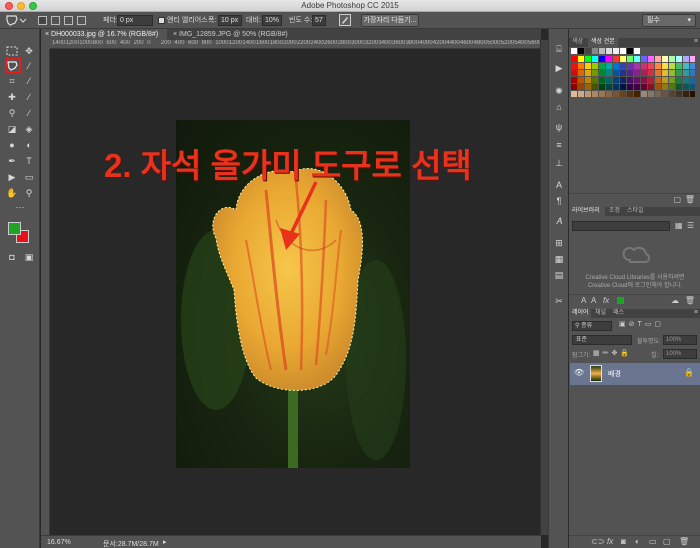  I want to click on tool-preset-picker, so click(15, 20).